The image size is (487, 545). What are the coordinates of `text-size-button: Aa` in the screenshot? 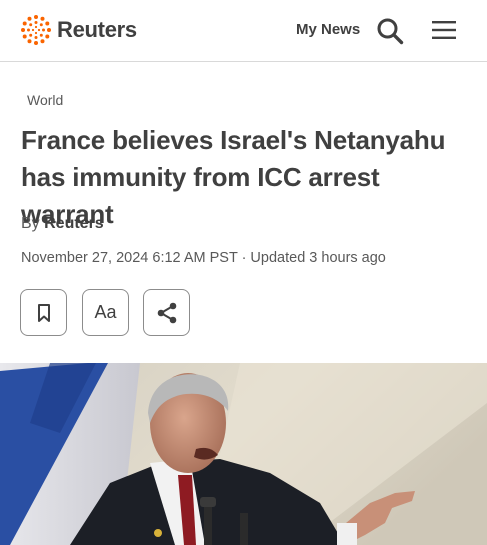 It's located at (105, 312).